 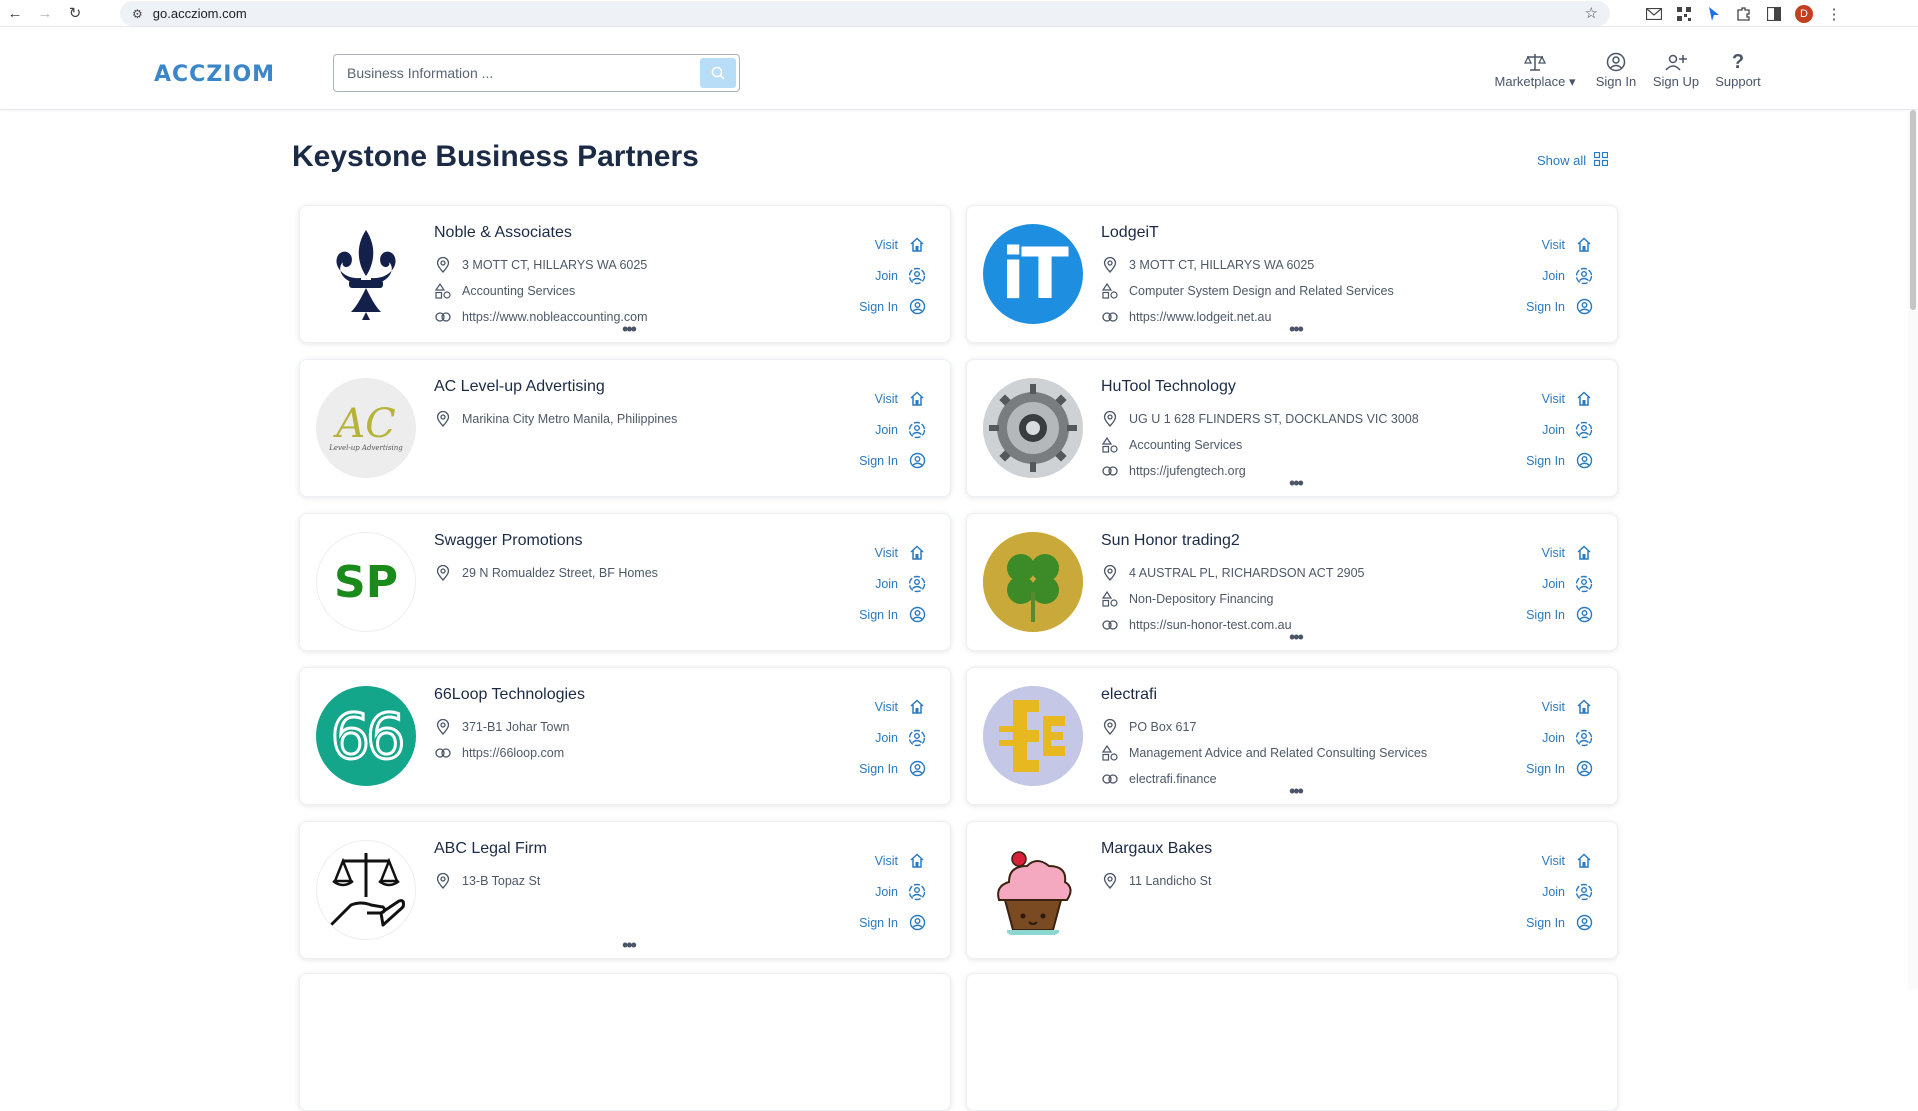 I want to click on header-sign-up: Sign Up, so click(x=1676, y=70).